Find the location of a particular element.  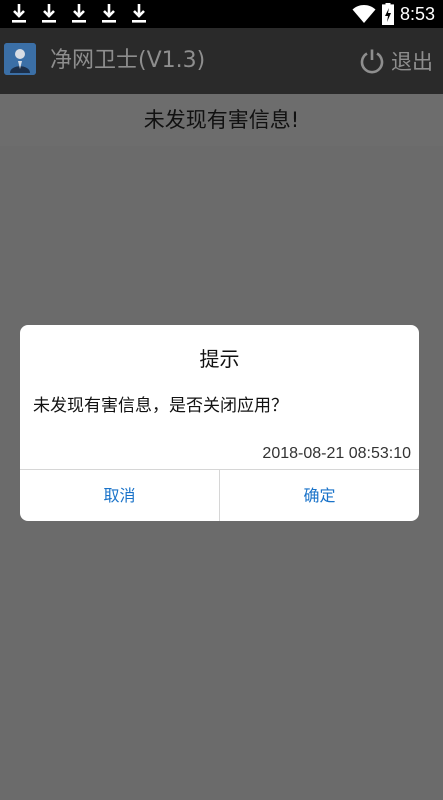

app-title: 净网卫士(V1.3) is located at coordinates (128, 60).